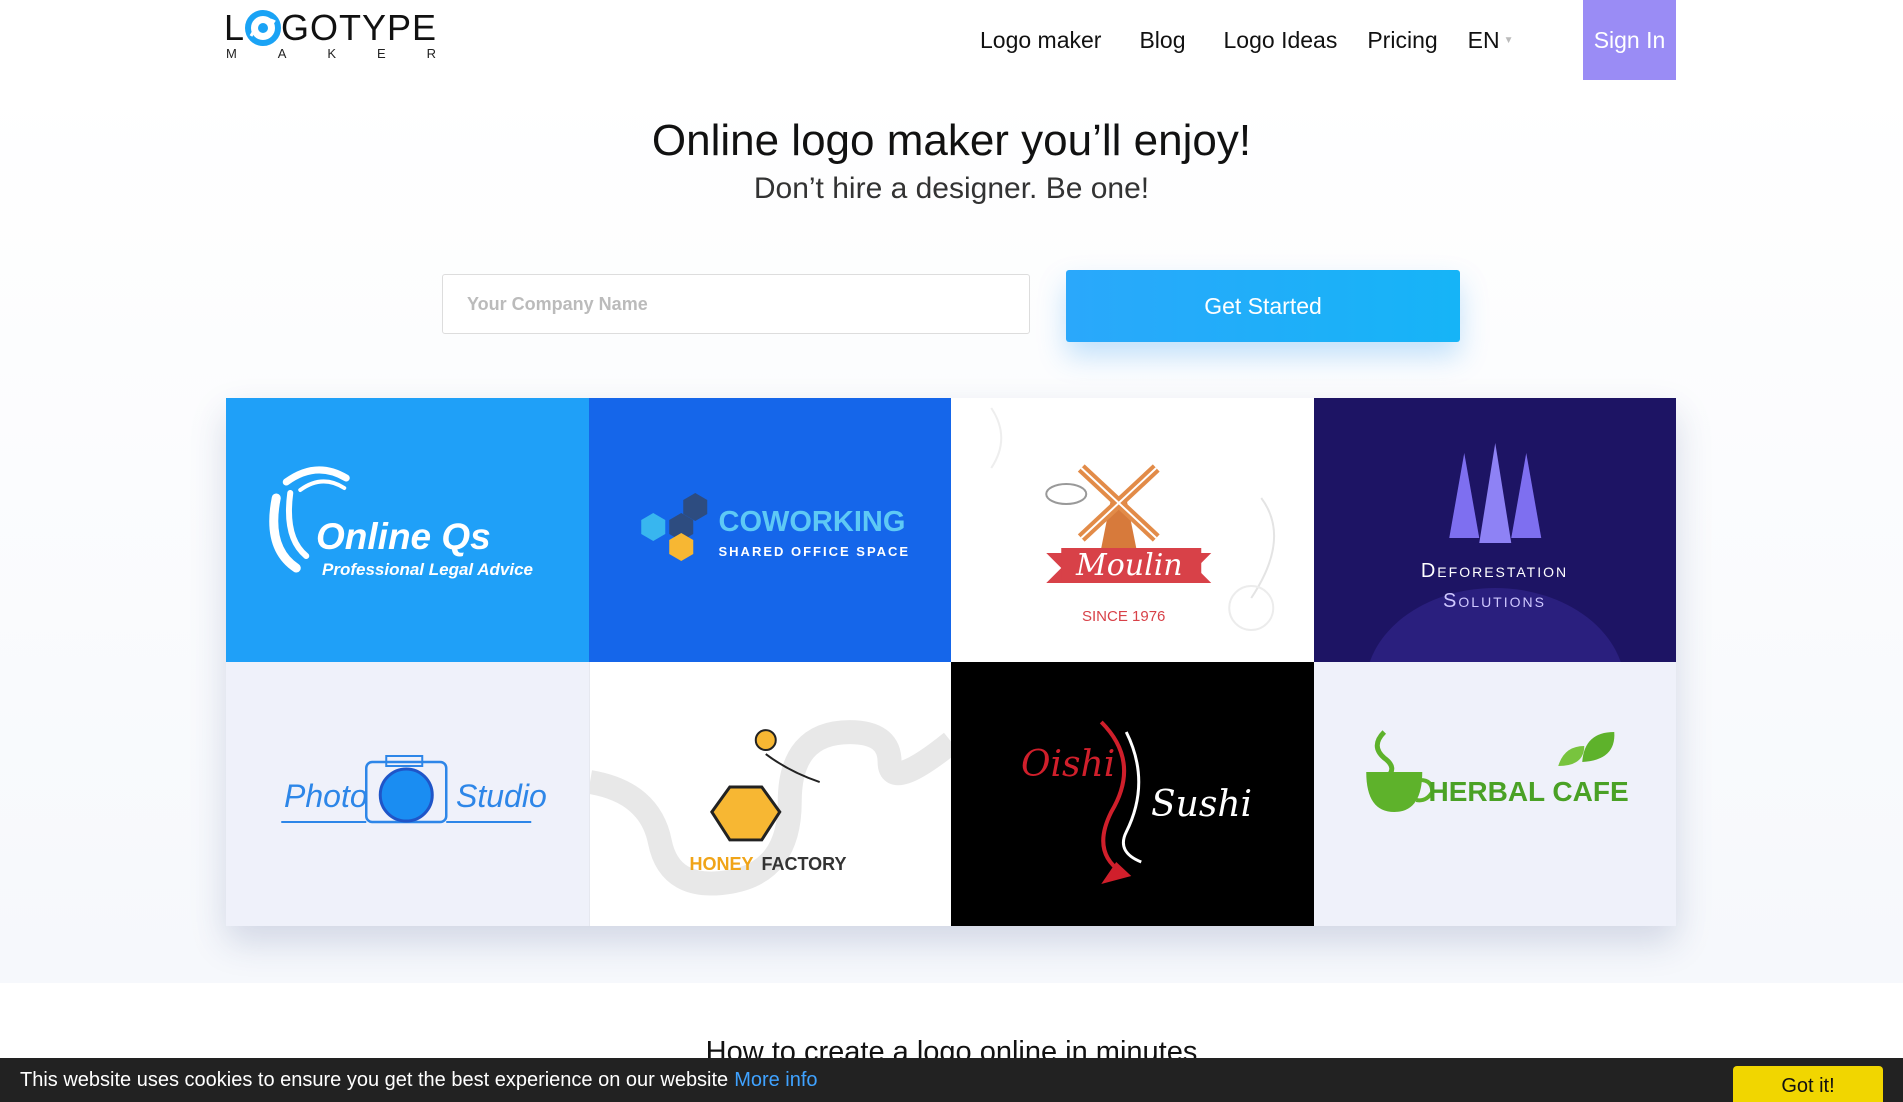  What do you see at coordinates (1495, 552) in the screenshot?
I see `pine-trees-icon` at bounding box center [1495, 552].